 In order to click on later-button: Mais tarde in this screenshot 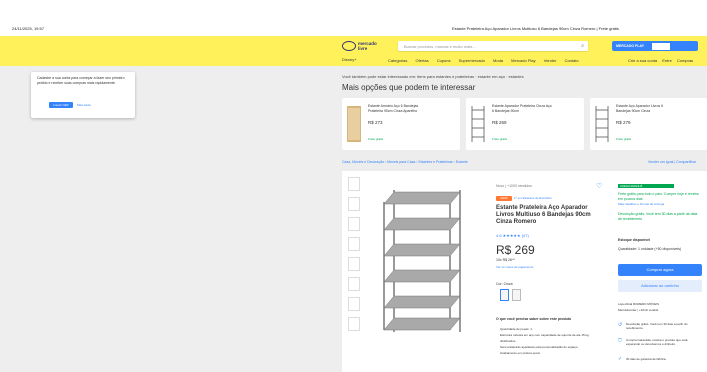, I will do `click(84, 105)`.